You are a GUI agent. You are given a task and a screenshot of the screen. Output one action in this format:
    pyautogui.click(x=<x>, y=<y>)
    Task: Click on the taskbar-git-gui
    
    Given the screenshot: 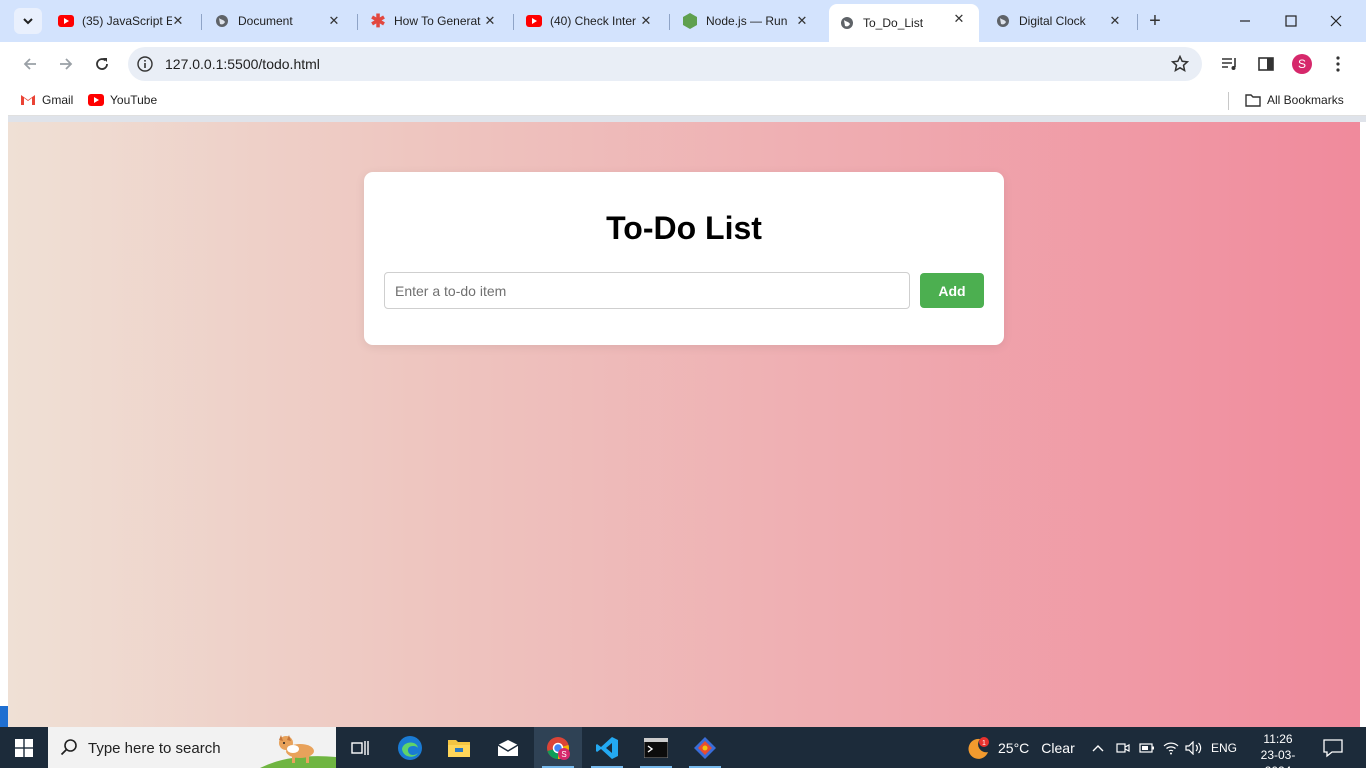 What is the action you would take?
    pyautogui.click(x=705, y=747)
    